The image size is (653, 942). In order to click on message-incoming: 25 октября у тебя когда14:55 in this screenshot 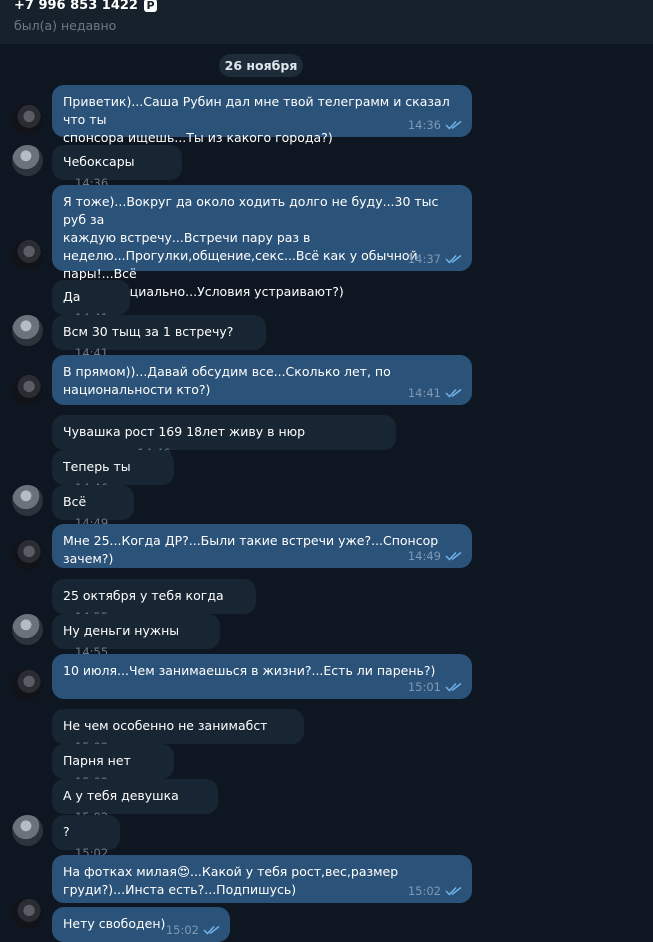, I will do `click(154, 601)`.